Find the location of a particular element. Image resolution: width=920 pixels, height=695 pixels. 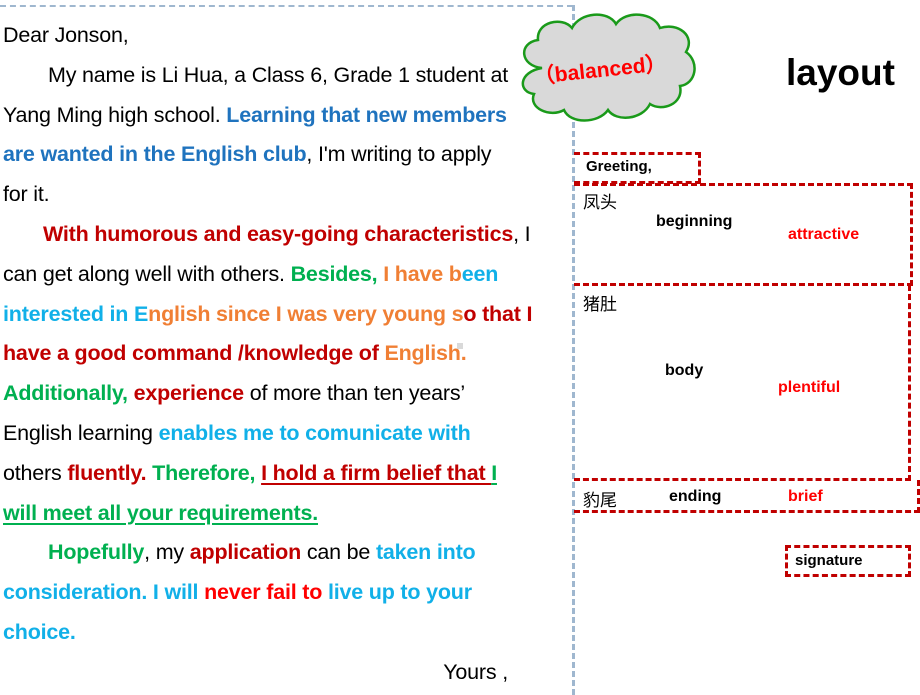

interested-text: interested in E is located at coordinates (76, 313).